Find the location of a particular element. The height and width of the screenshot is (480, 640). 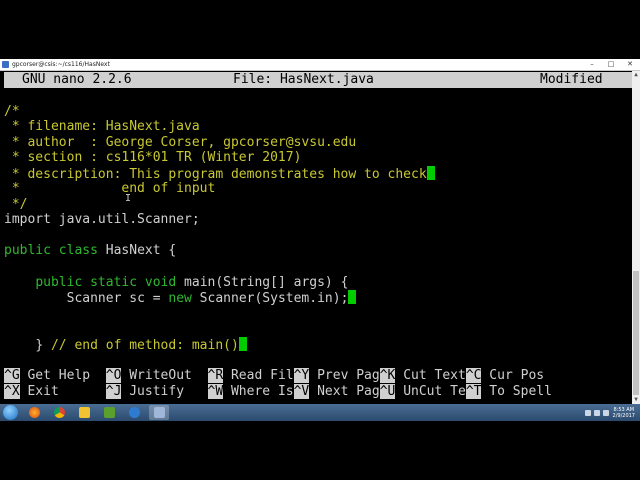

shortcut-label: Next Pag is located at coordinates (344, 391).